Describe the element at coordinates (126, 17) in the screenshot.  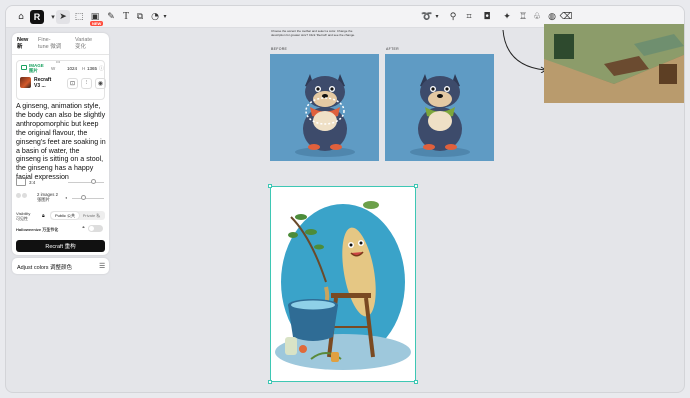
I see `text-icon: T` at that location.